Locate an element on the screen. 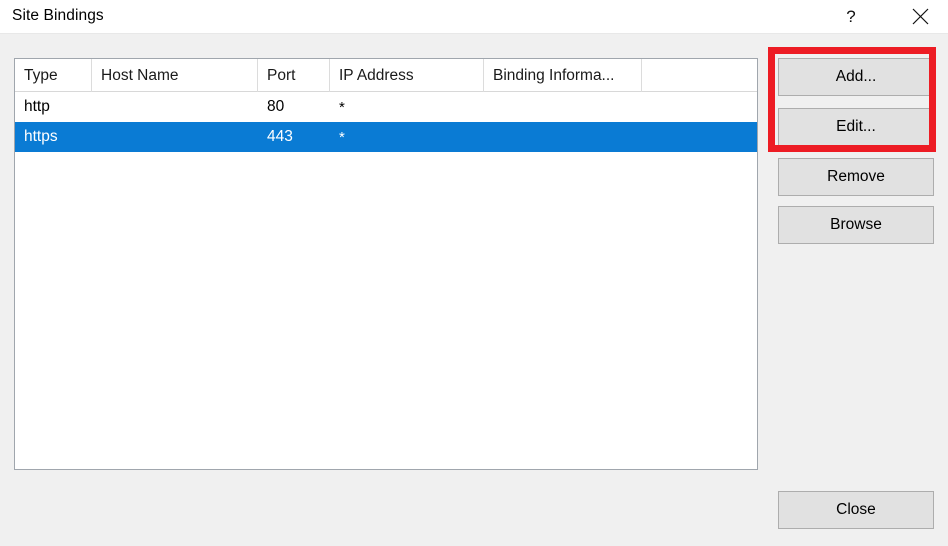 The image size is (948, 546). table-row: http 80 * is located at coordinates (386, 107).